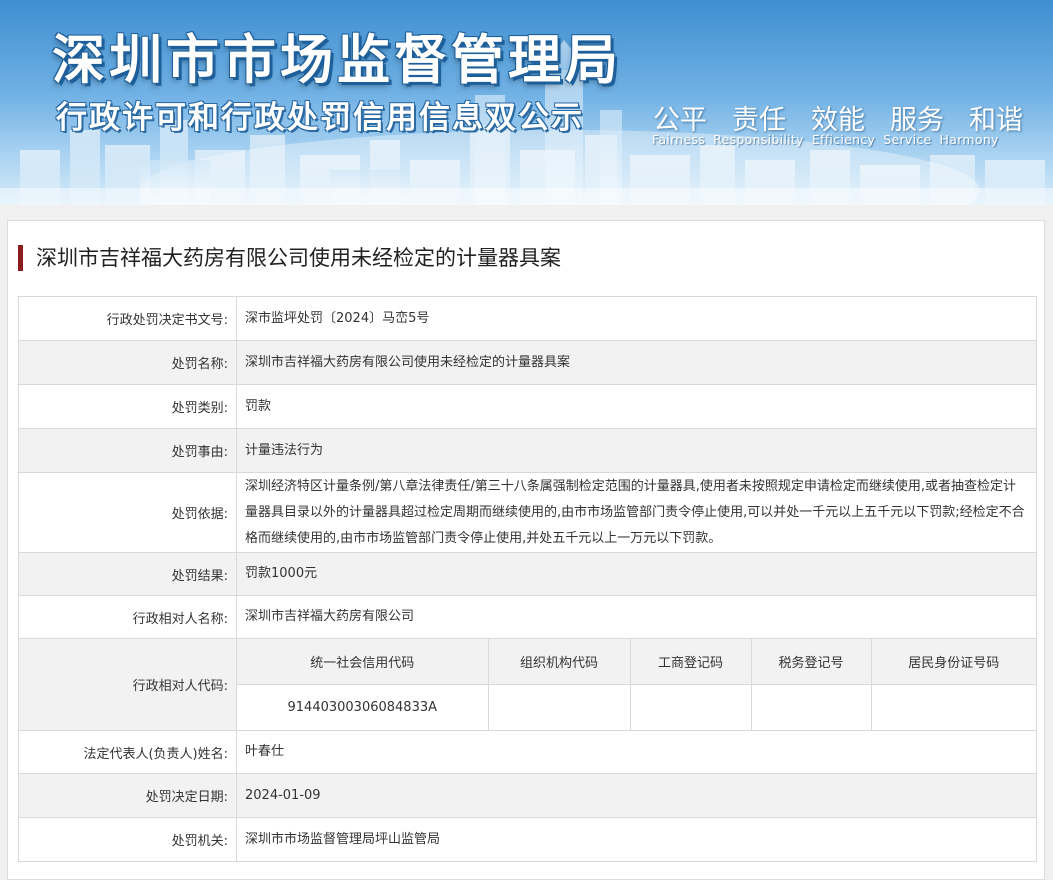 The image size is (1053, 880). What do you see at coordinates (636, 752) in the screenshot?
I see `legal-rep-value: 叶春仕` at bounding box center [636, 752].